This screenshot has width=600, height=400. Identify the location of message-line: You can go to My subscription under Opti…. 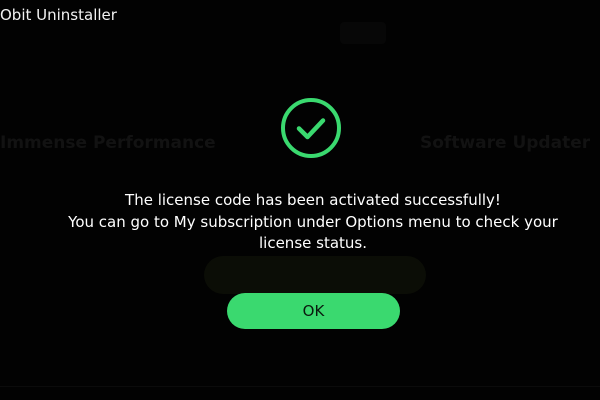
(313, 221).